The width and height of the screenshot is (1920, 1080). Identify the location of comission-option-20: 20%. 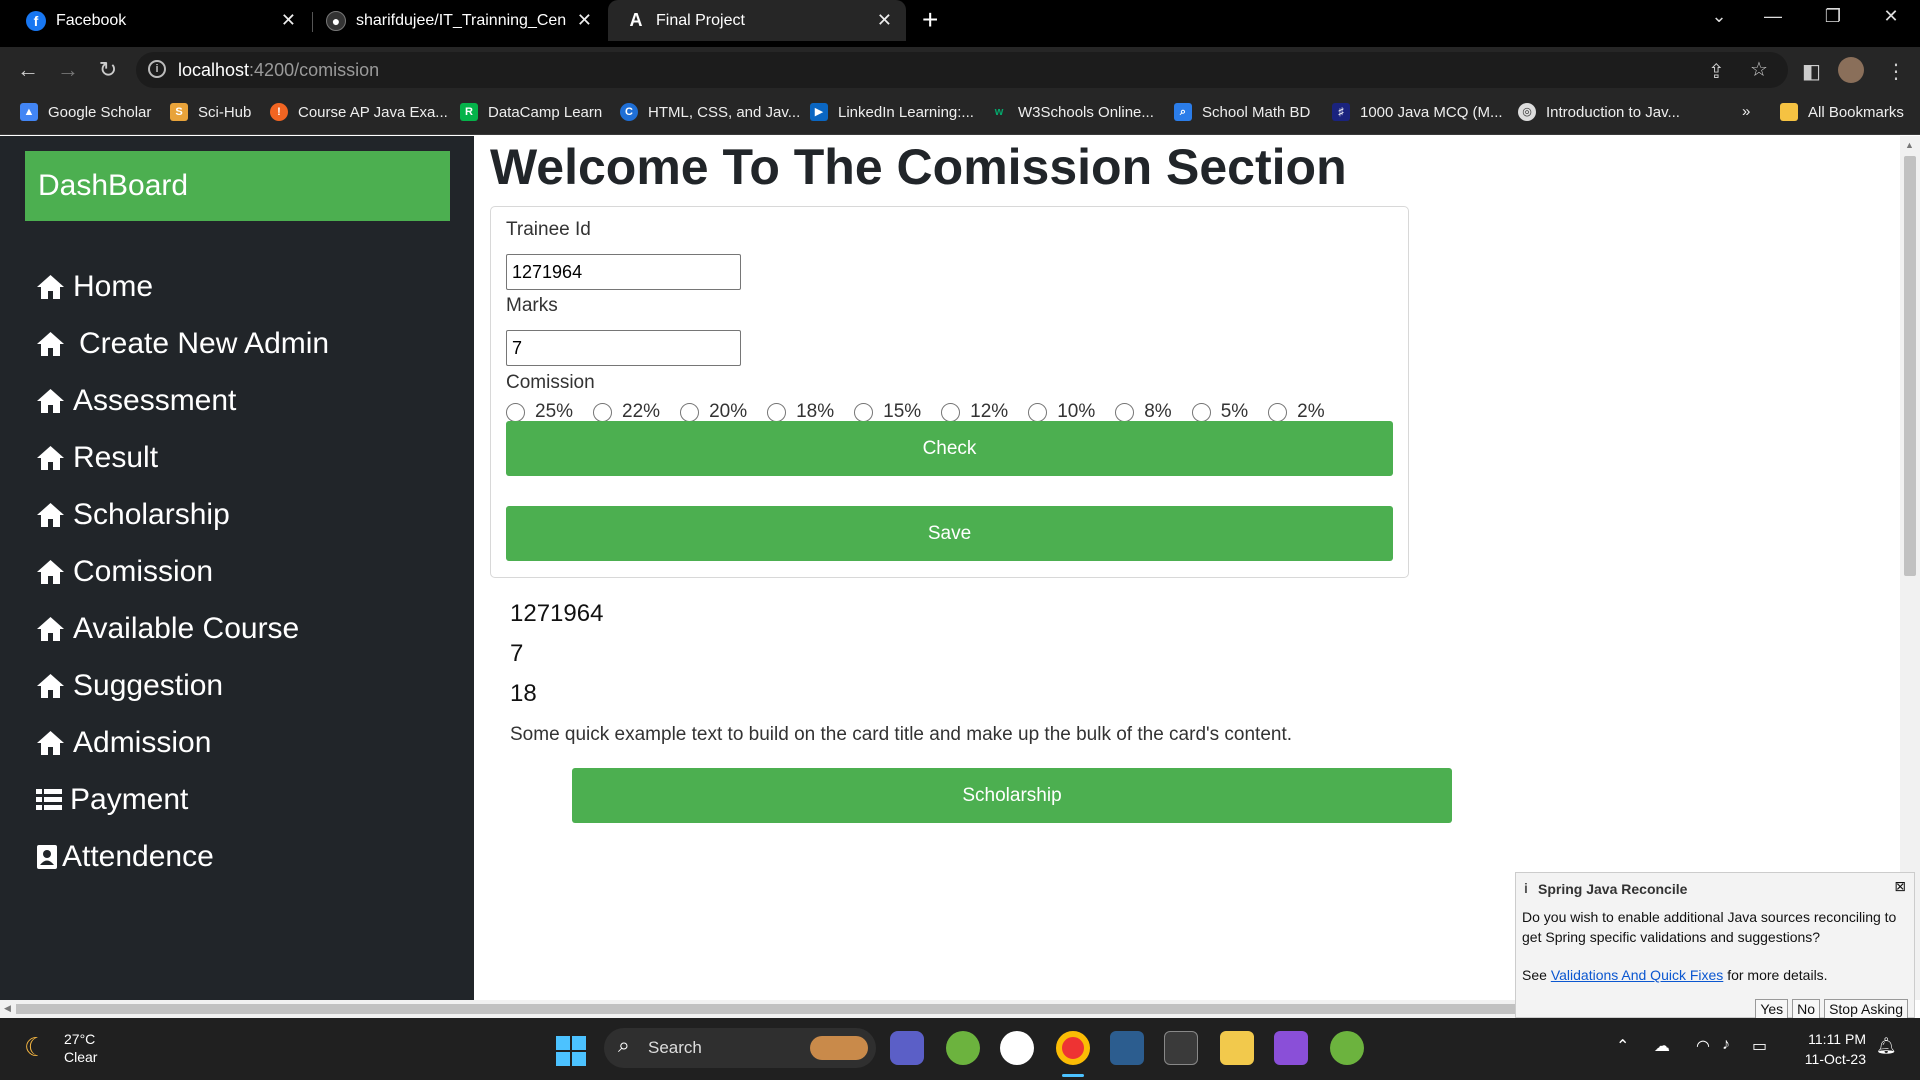
(713, 412).